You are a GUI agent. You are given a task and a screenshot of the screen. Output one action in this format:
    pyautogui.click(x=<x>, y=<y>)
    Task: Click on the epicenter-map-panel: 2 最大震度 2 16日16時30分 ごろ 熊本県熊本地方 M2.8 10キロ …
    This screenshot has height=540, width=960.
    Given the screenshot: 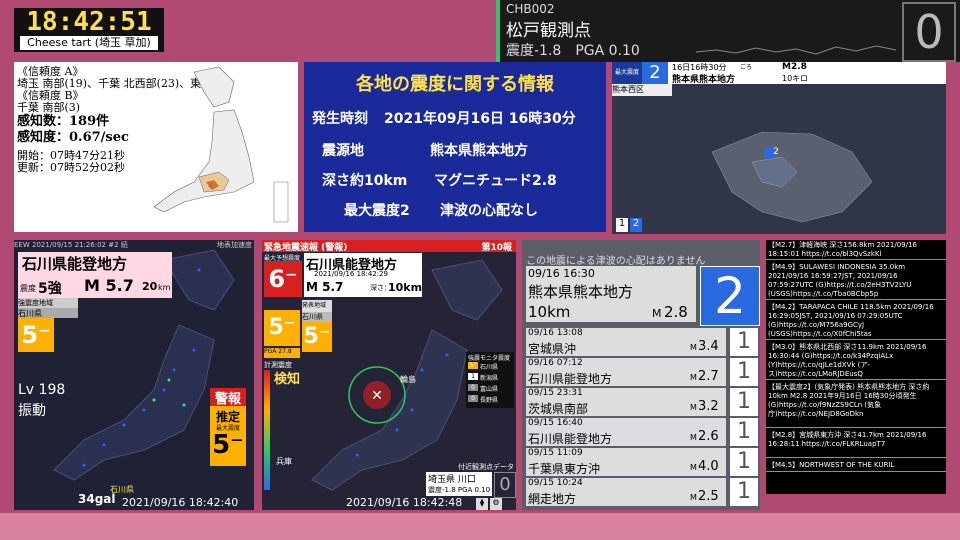 What is the action you would take?
    pyautogui.click(x=779, y=148)
    